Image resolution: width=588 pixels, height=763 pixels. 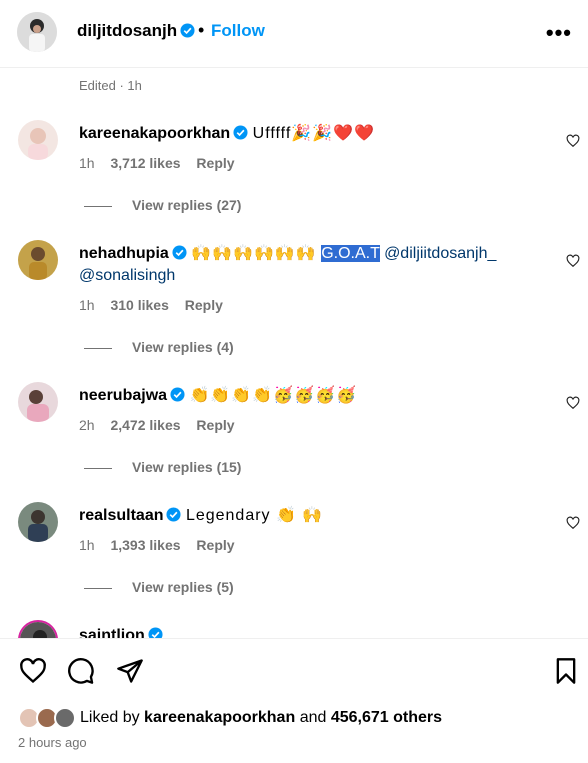 I want to click on mention-link: @sonalisingh, so click(x=127, y=275).